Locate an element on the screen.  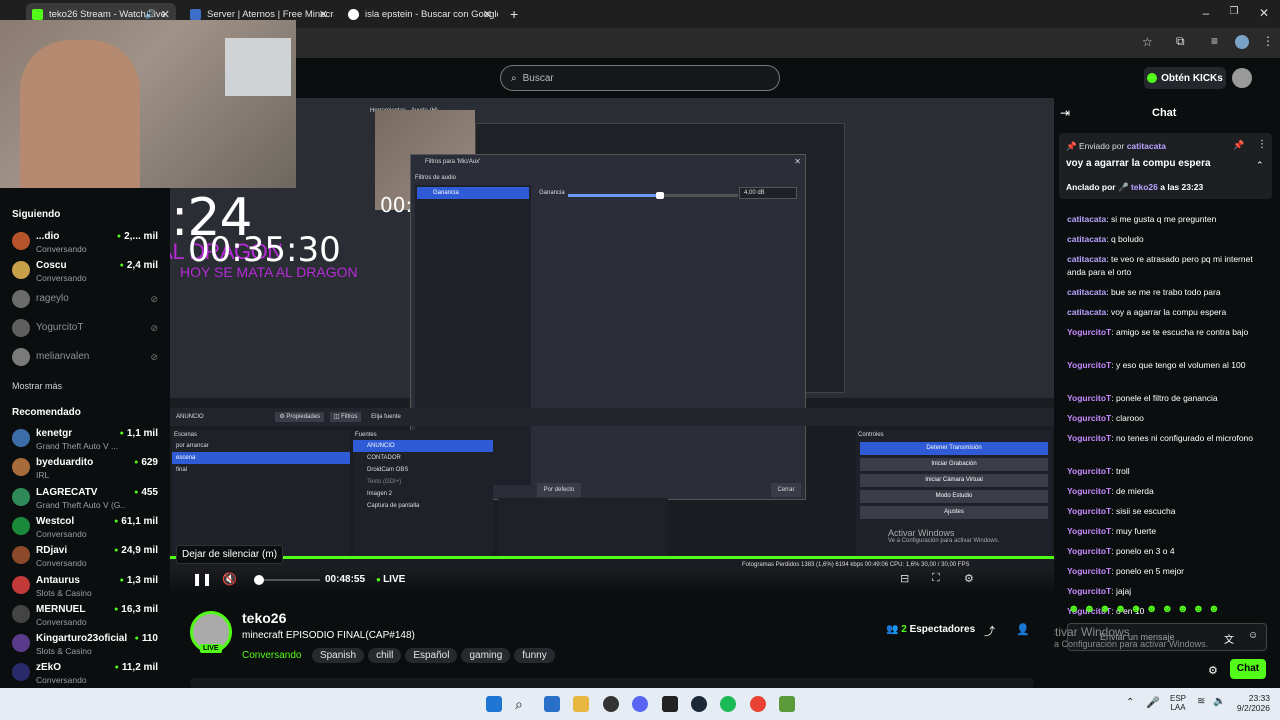
filters-dialog-close-icon: ✕ is located at coordinates (797, 161).